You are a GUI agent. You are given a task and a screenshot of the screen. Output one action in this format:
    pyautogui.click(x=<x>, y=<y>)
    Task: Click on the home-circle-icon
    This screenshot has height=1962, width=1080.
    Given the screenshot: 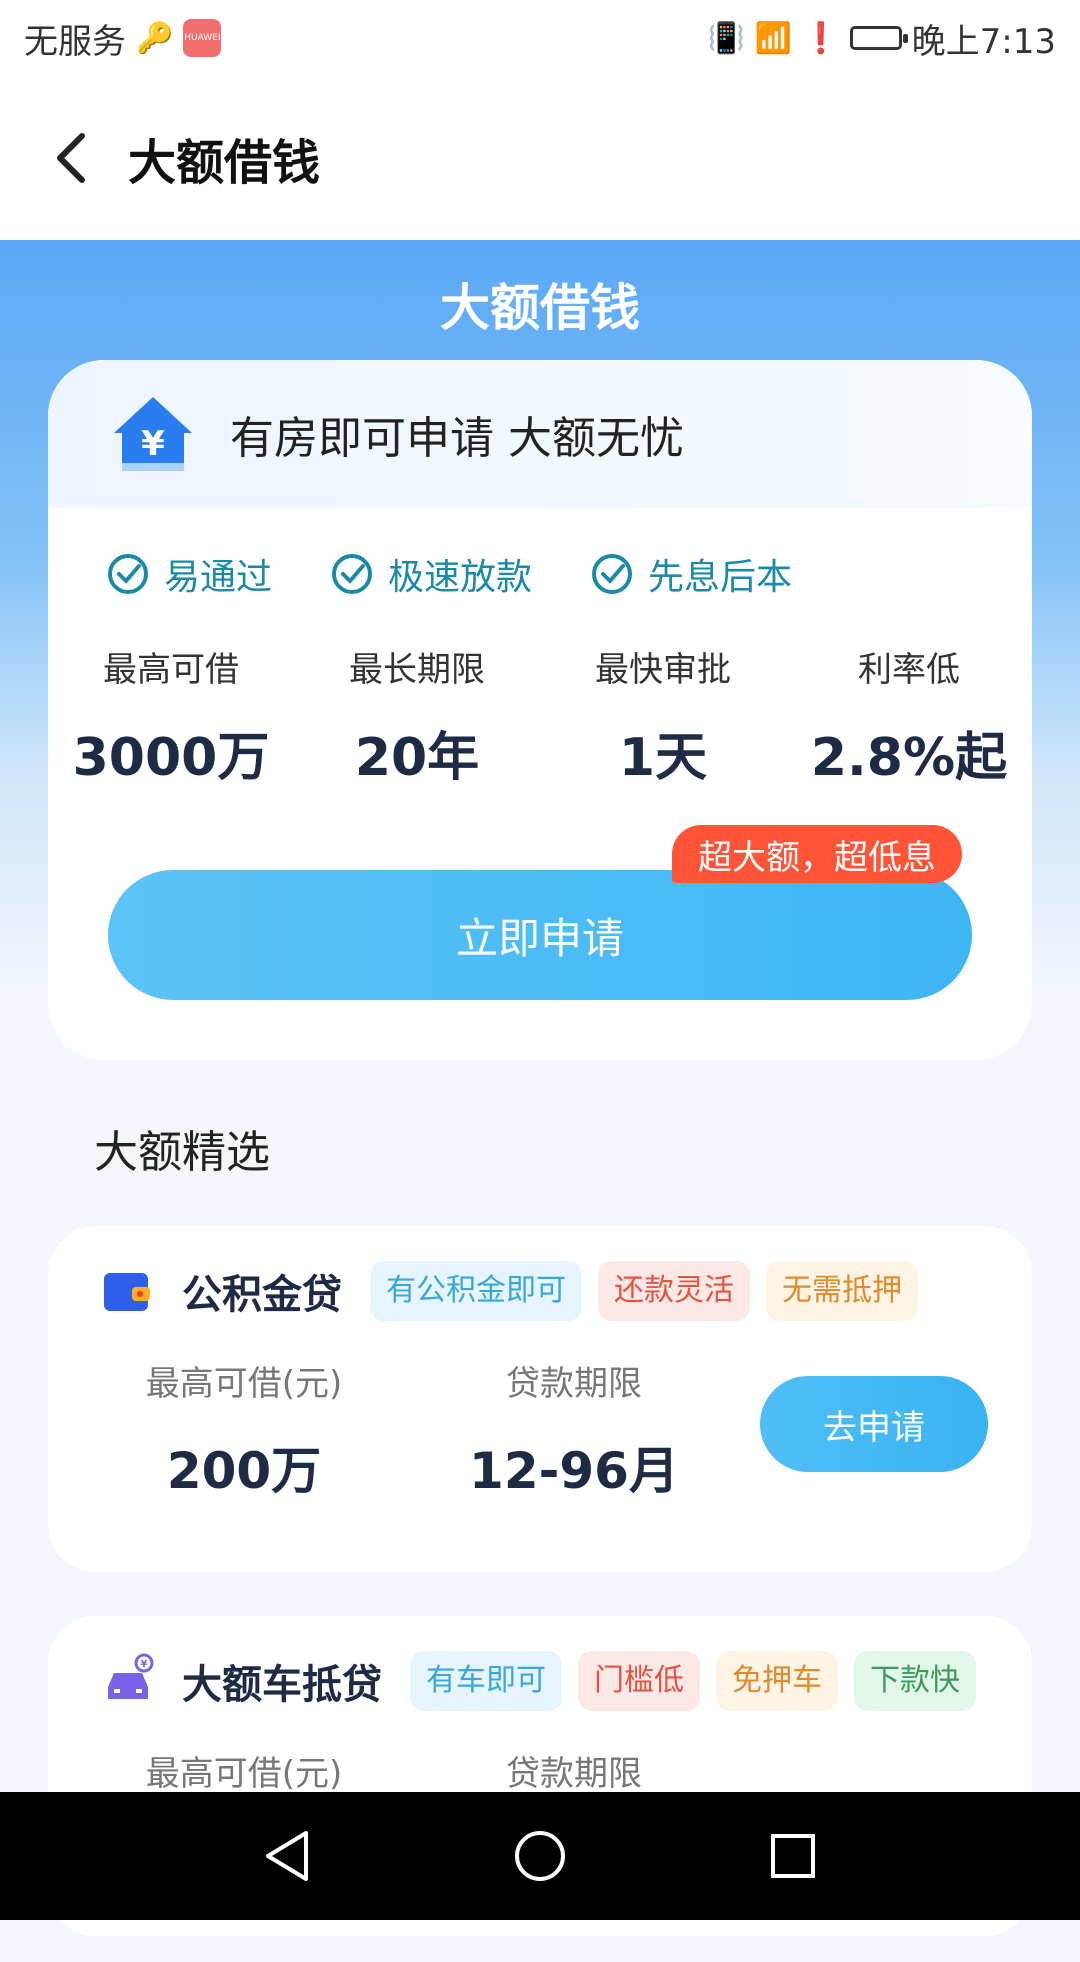 What is the action you would take?
    pyautogui.click(x=540, y=1856)
    